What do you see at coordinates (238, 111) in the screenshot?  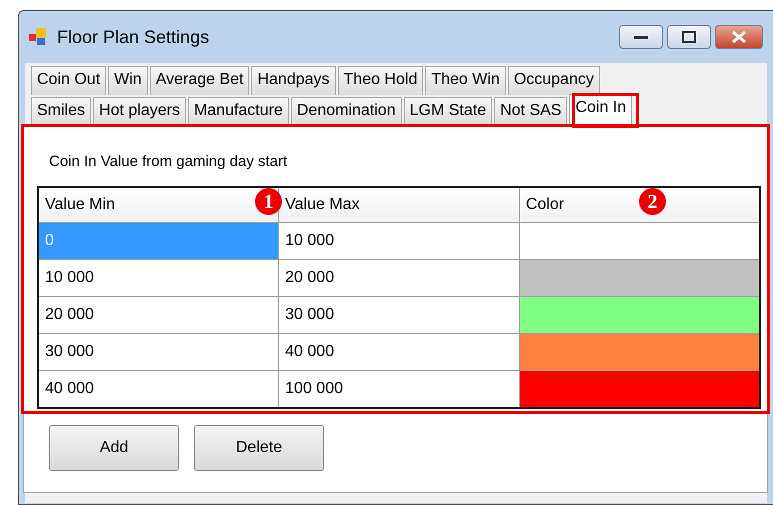 I see `tab: Manufacture` at bounding box center [238, 111].